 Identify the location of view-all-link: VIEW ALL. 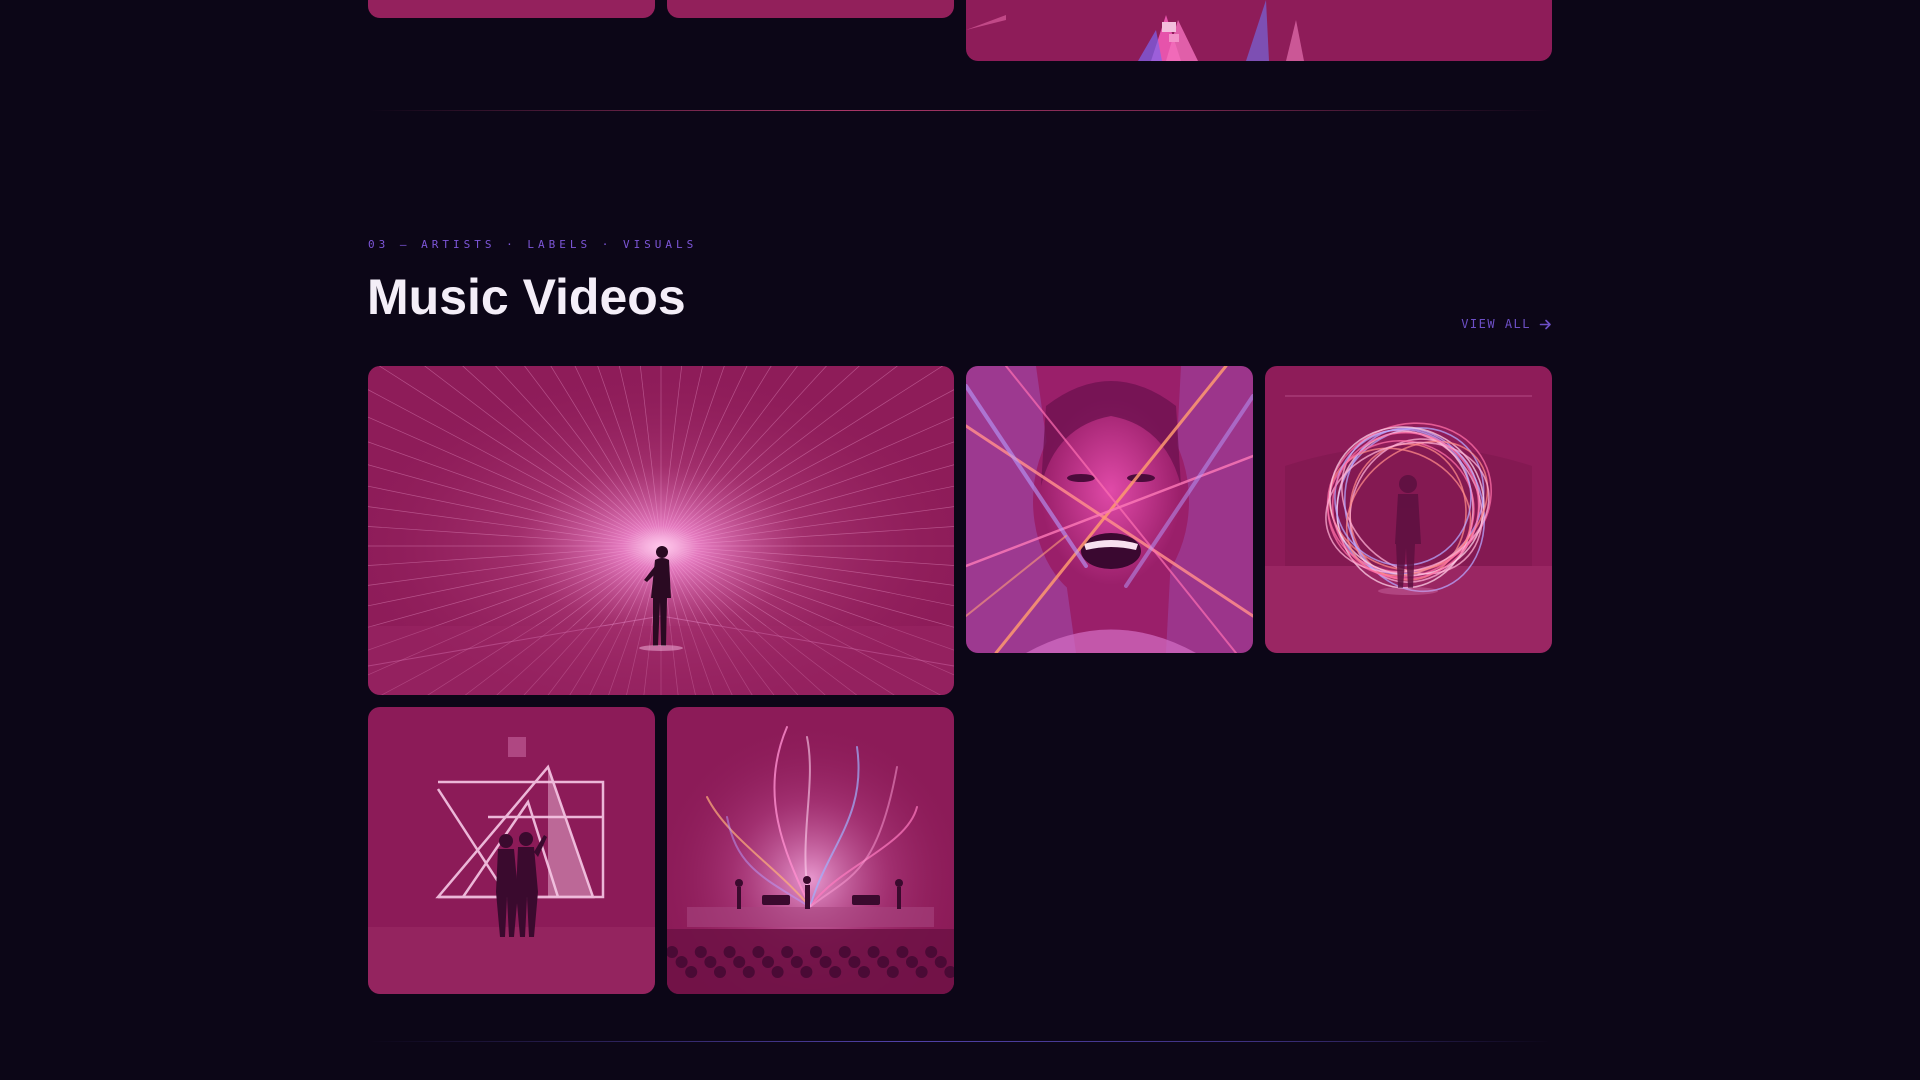
(1506, 324).